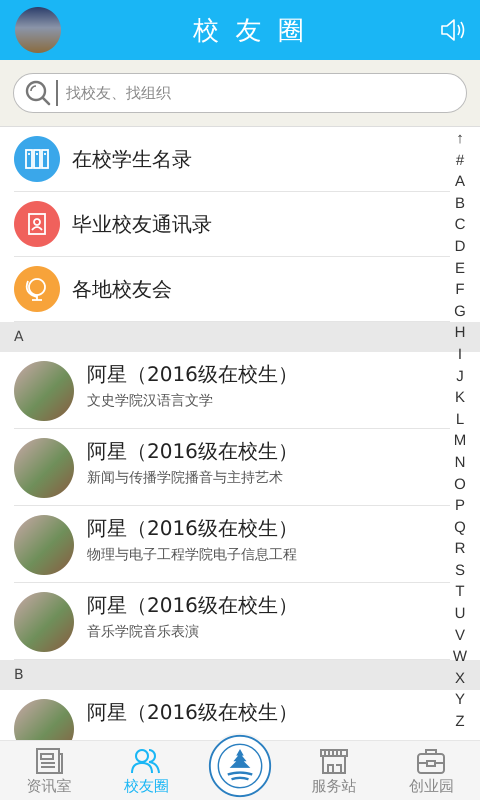 The height and width of the screenshot is (800, 480). Describe the element at coordinates (460, 614) in the screenshot. I see `index-letter: U` at that location.